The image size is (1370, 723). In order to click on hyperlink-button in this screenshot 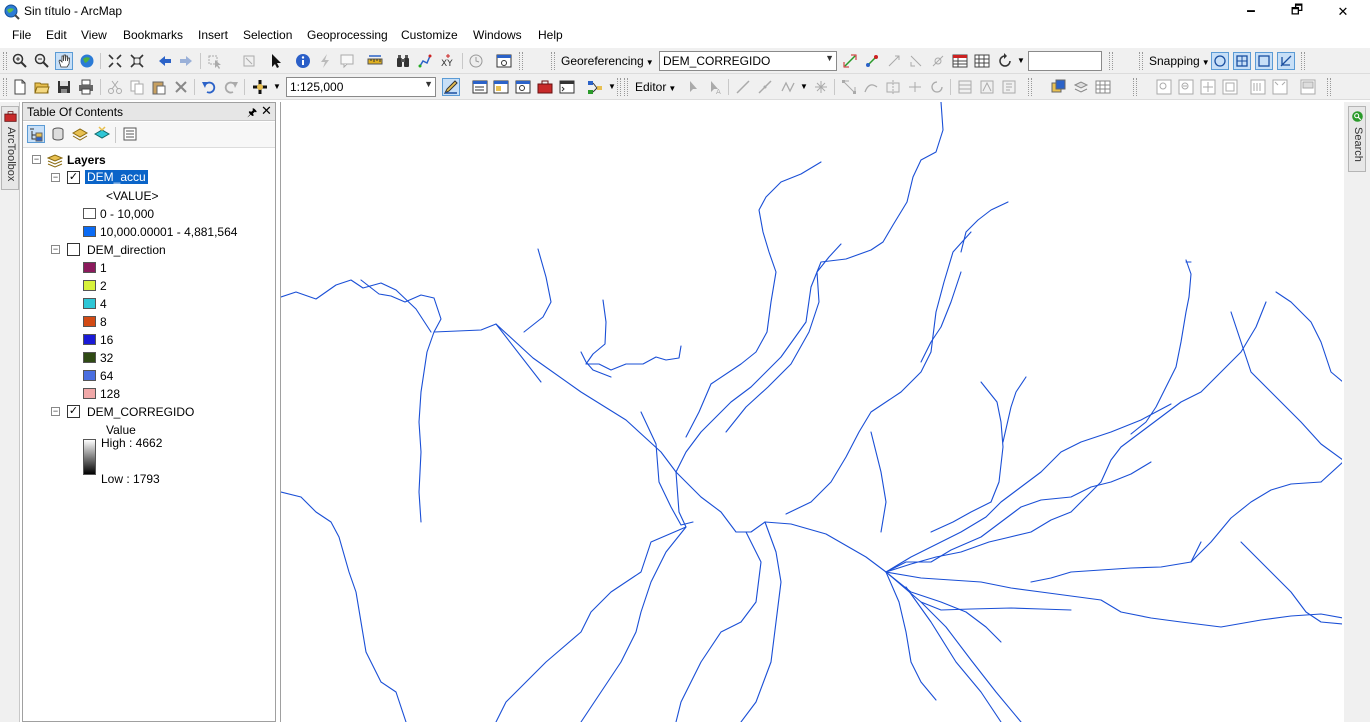, I will do `click(325, 61)`.